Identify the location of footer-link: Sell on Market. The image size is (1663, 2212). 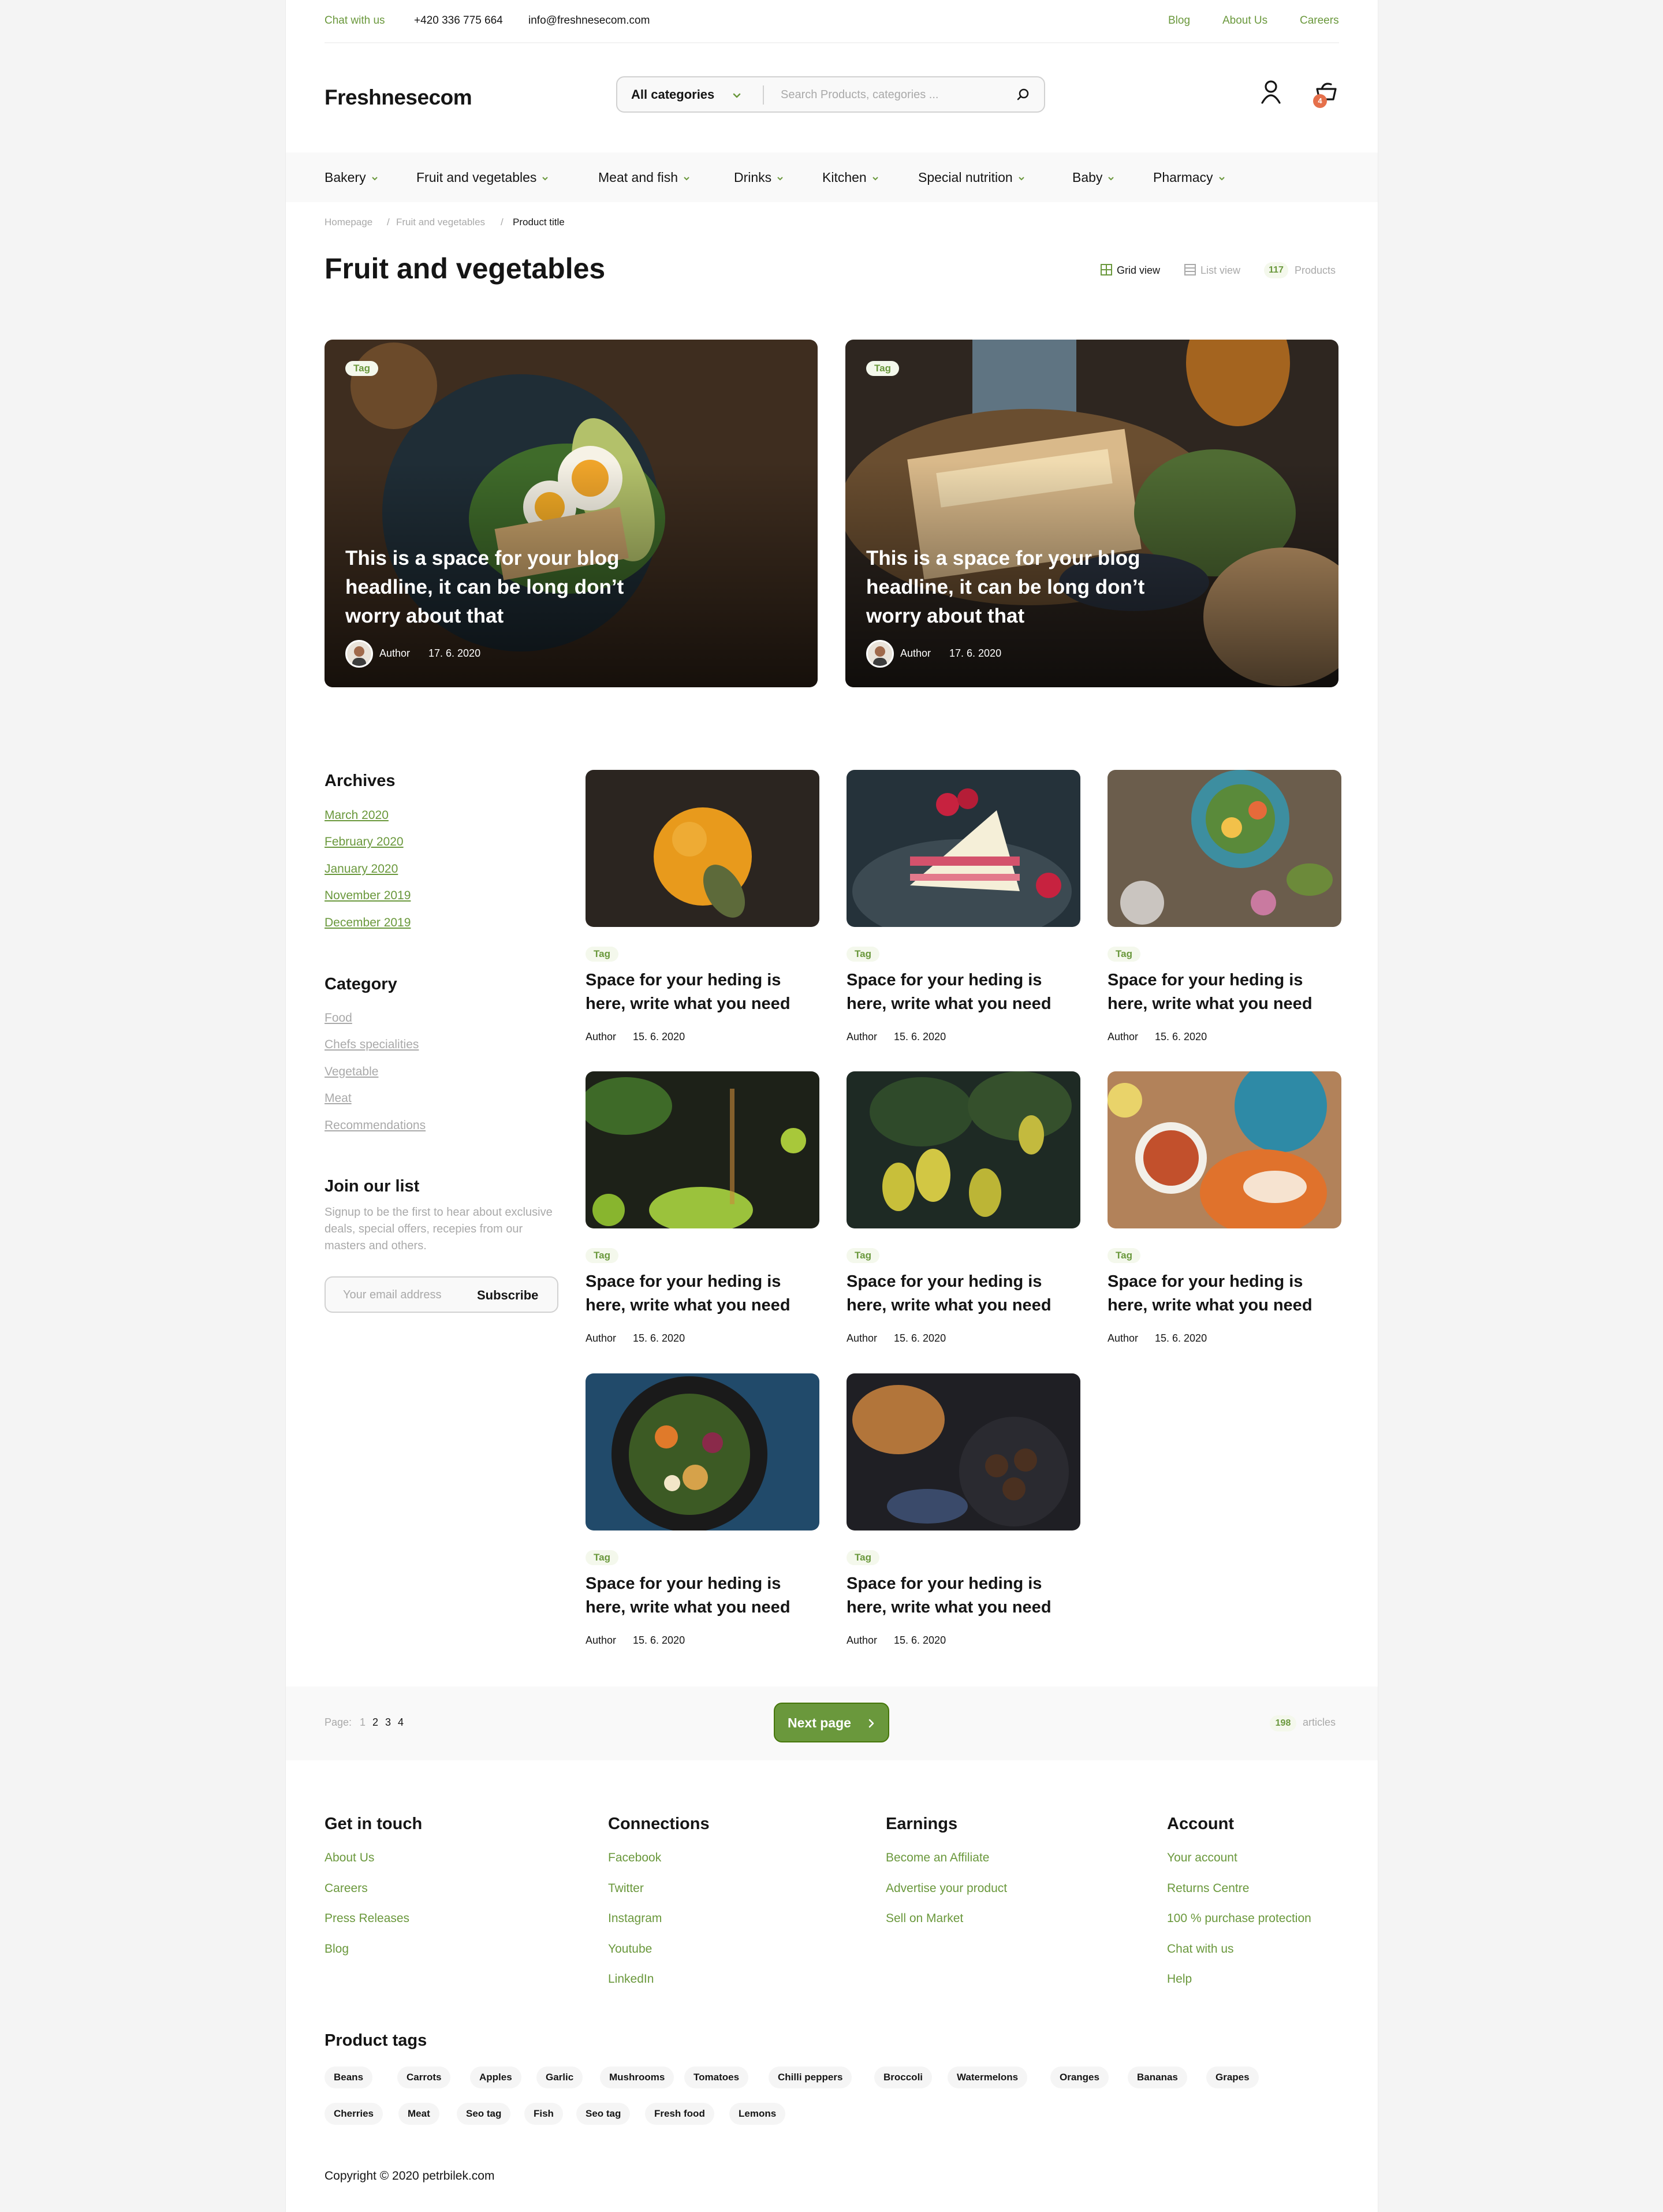
(924, 1919).